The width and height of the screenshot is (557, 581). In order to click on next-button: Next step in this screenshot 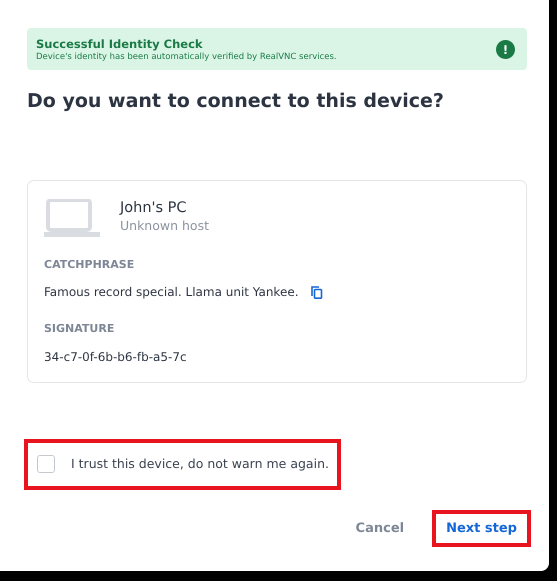, I will do `click(481, 529)`.